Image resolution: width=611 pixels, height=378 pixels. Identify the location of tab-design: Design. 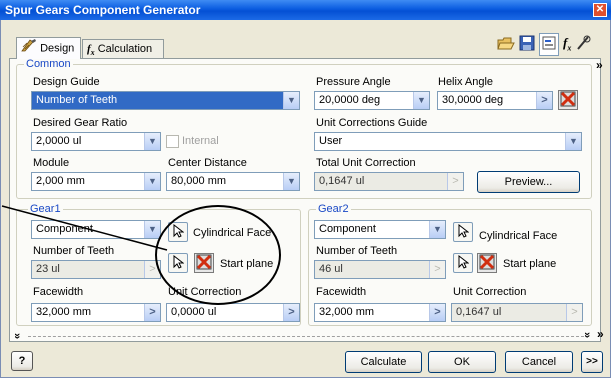
(48, 48).